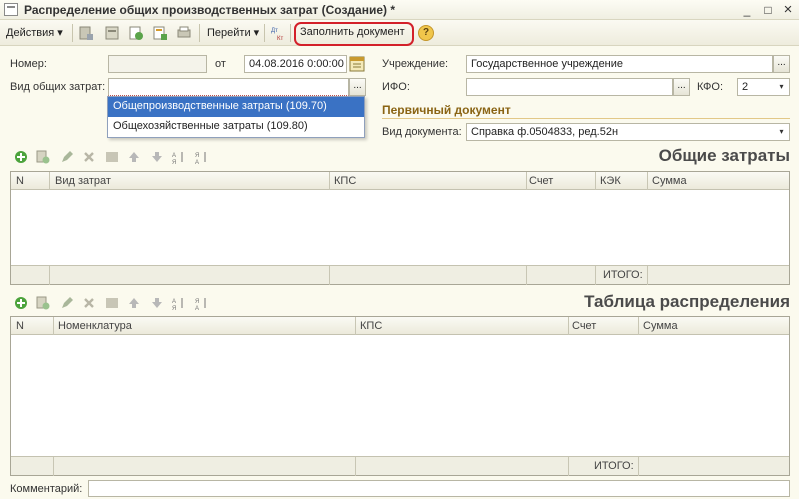 The image size is (799, 499). Describe the element at coordinates (745, 87) in the screenshot. I see `kfo-value: 2` at that location.